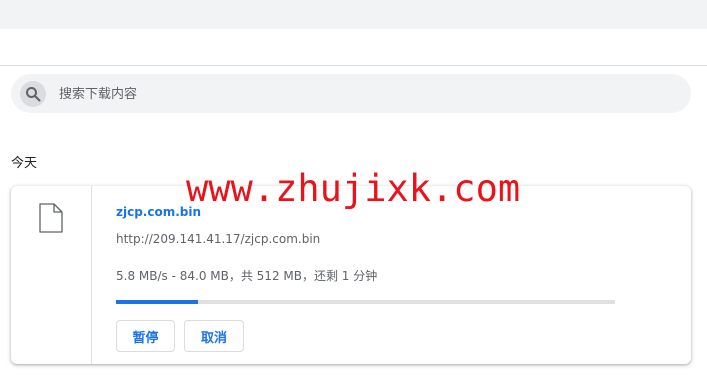  I want to click on header-divider, so click(353, 65).